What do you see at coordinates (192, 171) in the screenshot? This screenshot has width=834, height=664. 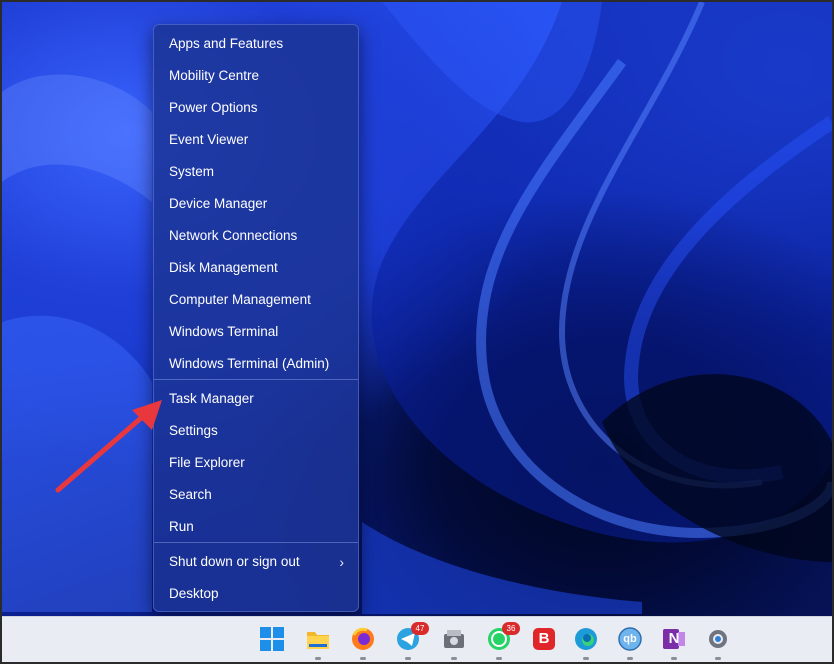 I see `menu-item-label: System` at bounding box center [192, 171].